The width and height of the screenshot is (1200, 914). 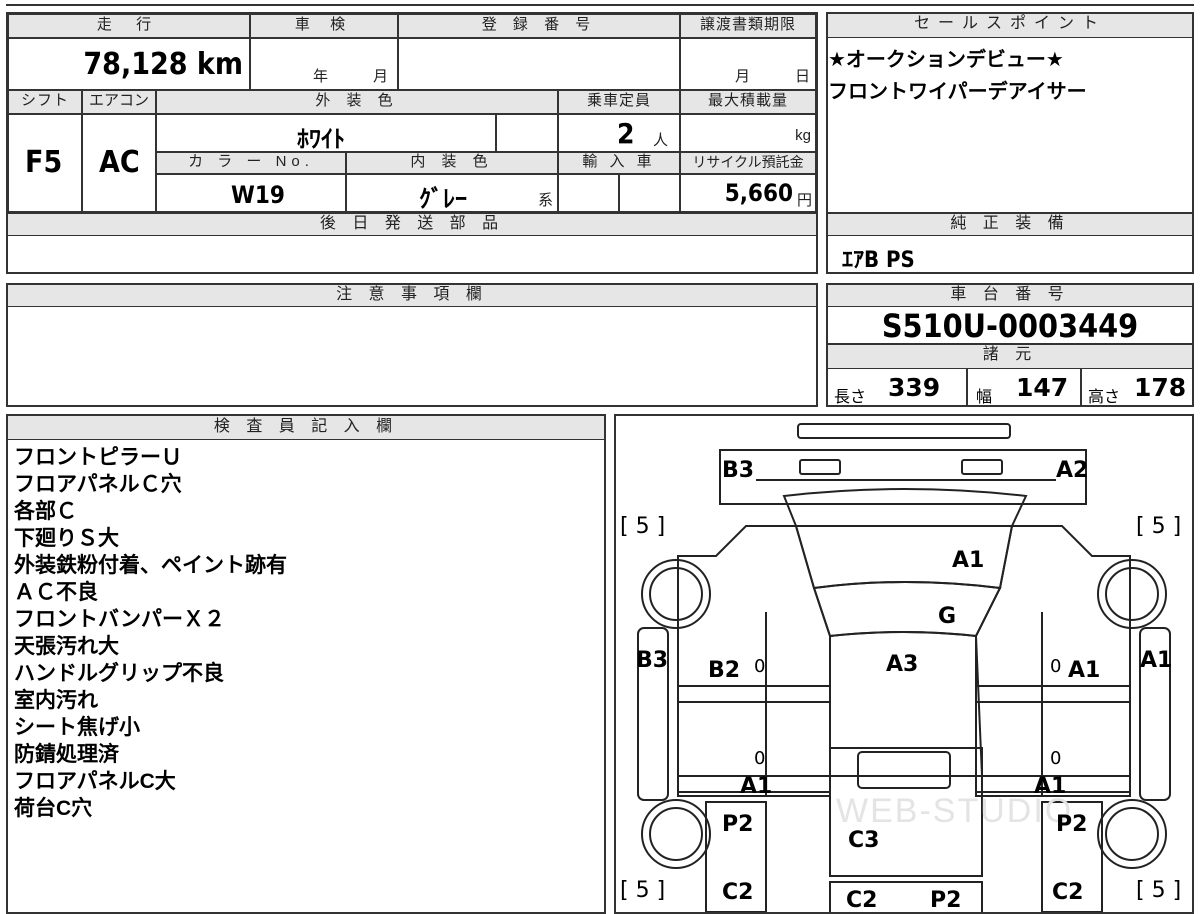 What do you see at coordinates (600, 3) in the screenshot?
I see `top-strip` at bounding box center [600, 3].